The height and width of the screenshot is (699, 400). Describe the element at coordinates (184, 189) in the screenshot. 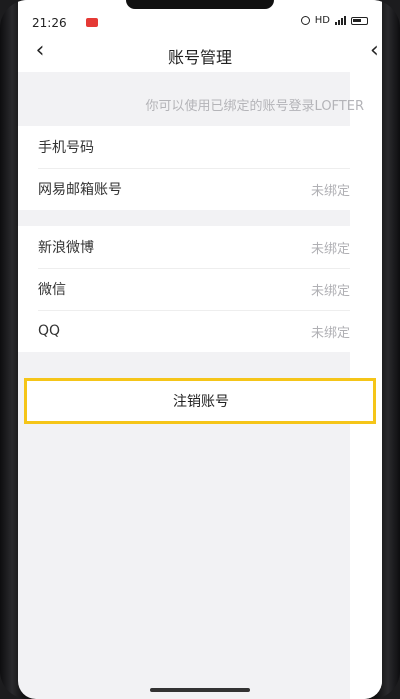

I see `row-netease-mail: 网易邮箱账号 未绑定` at that location.